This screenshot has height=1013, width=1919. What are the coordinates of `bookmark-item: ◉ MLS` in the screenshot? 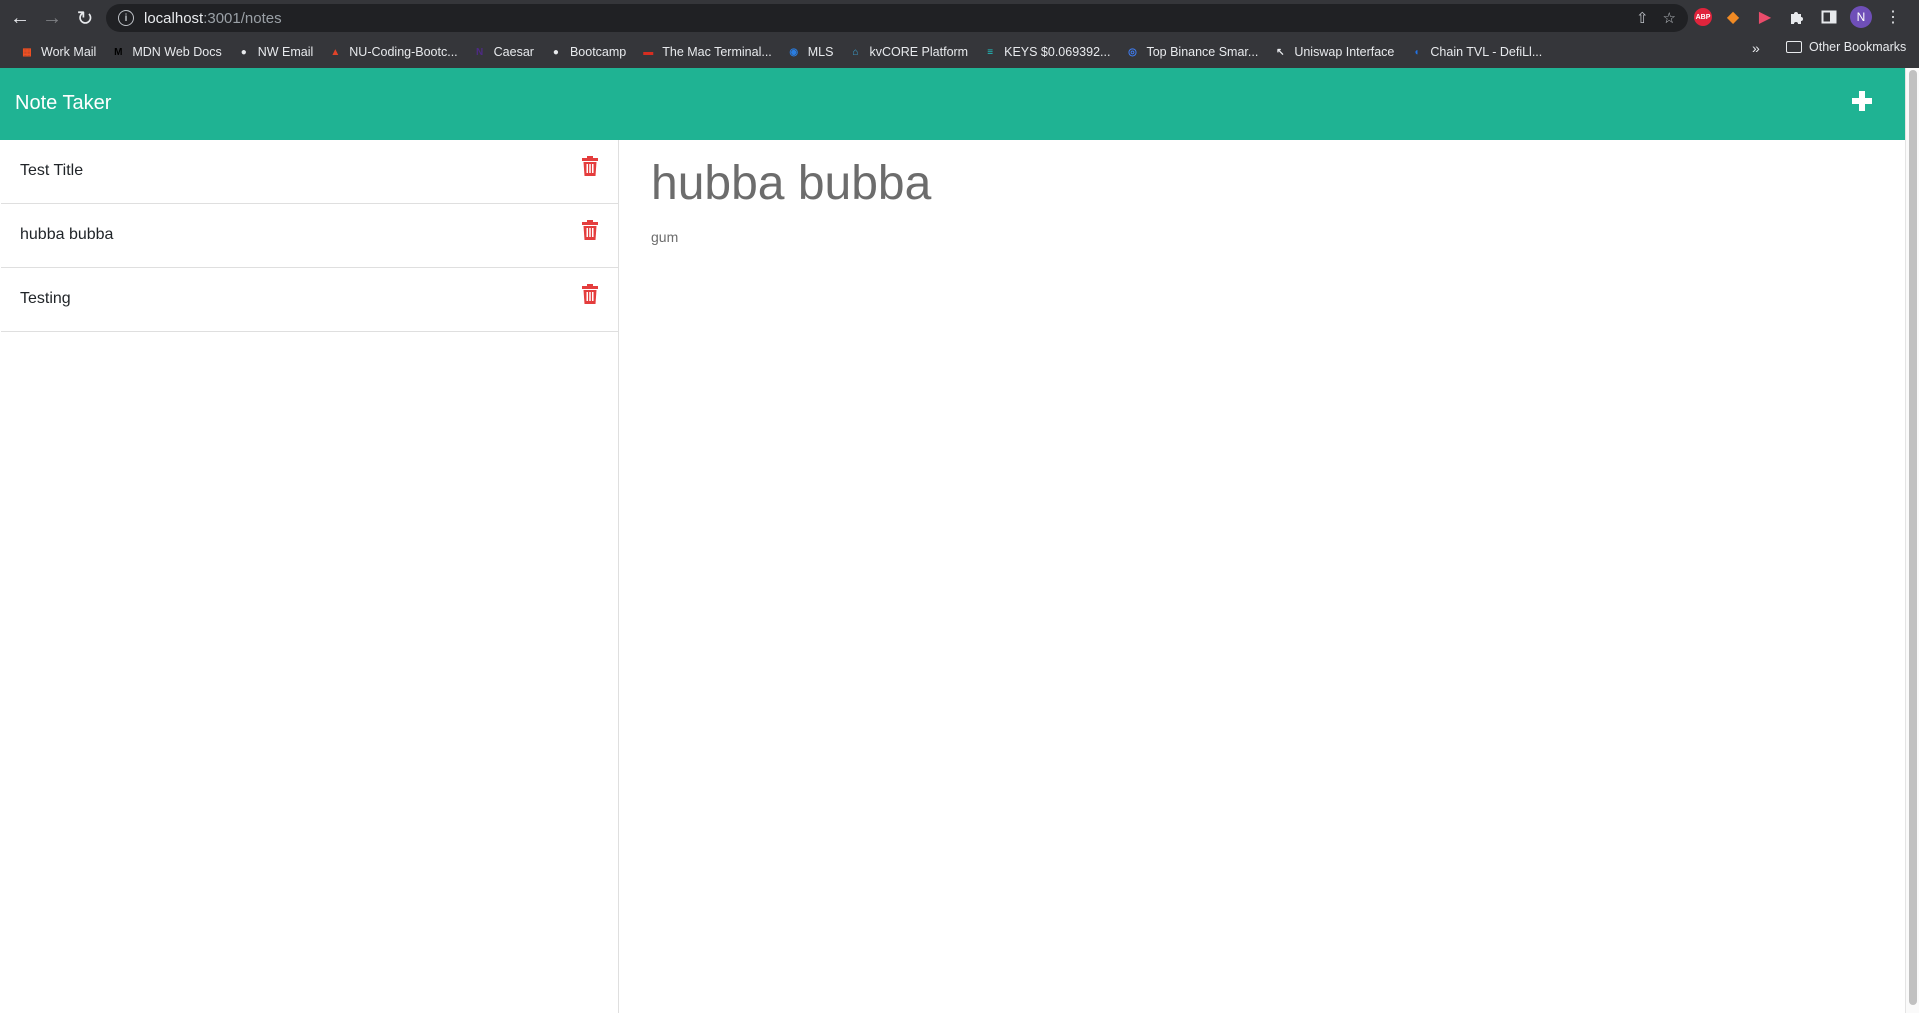 It's located at (810, 52).